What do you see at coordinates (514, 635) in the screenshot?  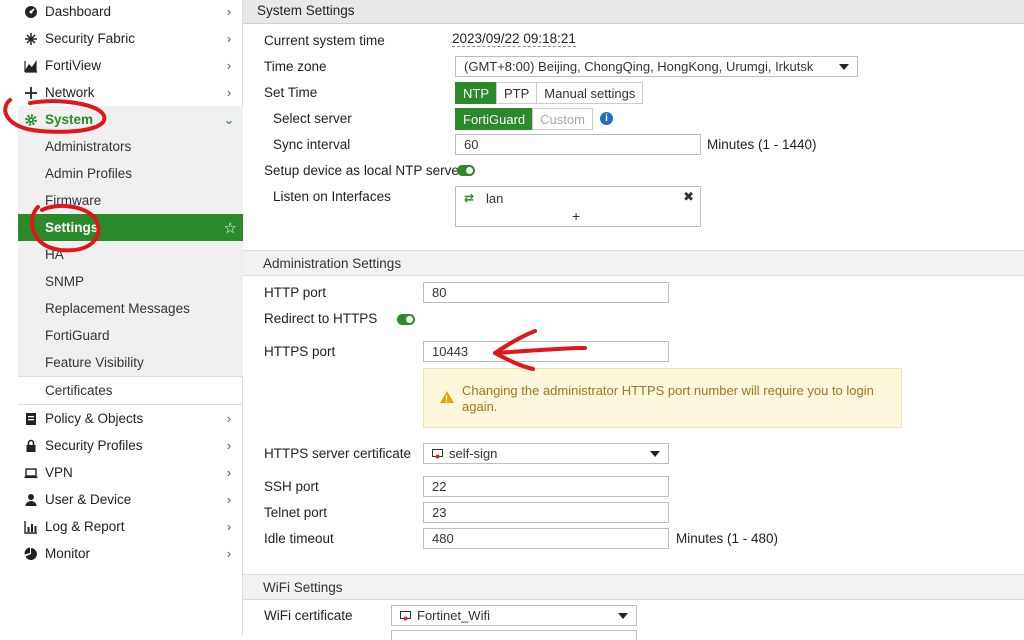 I see `next-field-partial` at bounding box center [514, 635].